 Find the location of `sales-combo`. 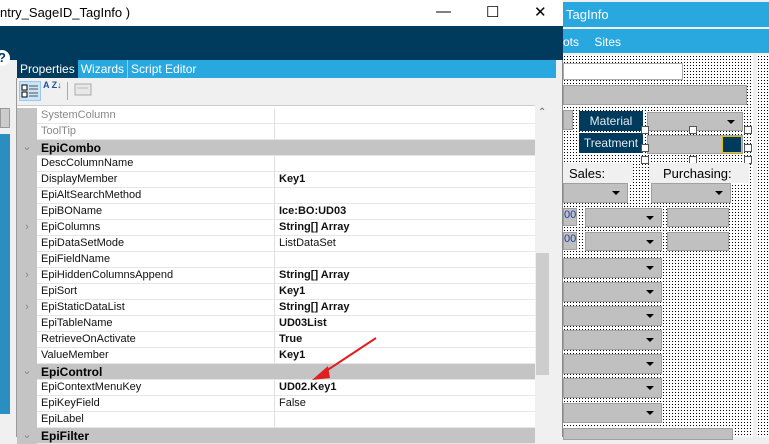

sales-combo is located at coordinates (595, 193).